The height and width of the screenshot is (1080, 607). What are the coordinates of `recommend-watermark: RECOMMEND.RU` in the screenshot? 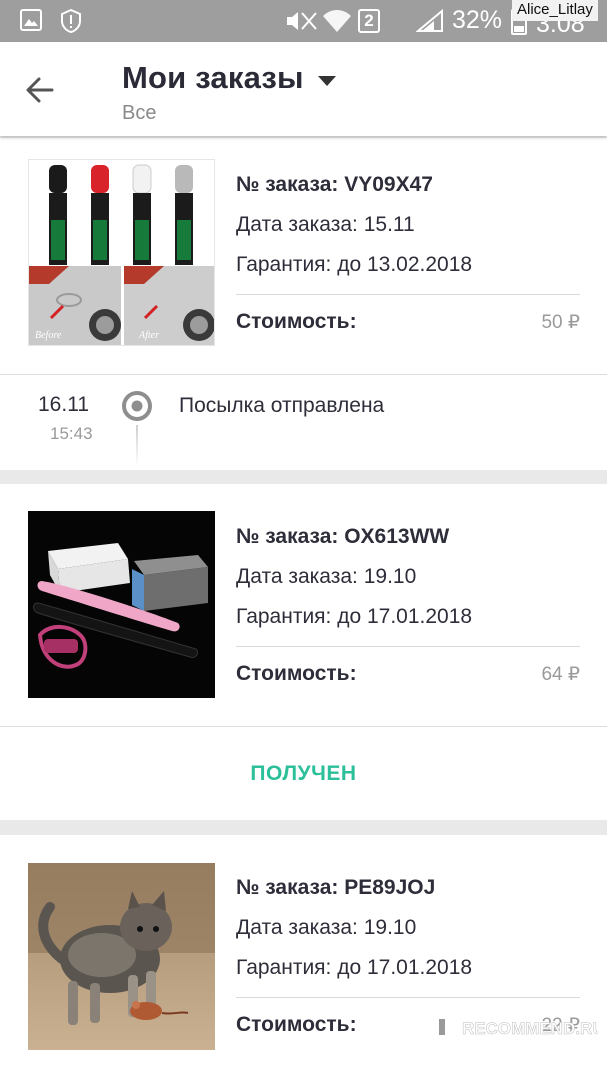 It's located at (513, 1027).